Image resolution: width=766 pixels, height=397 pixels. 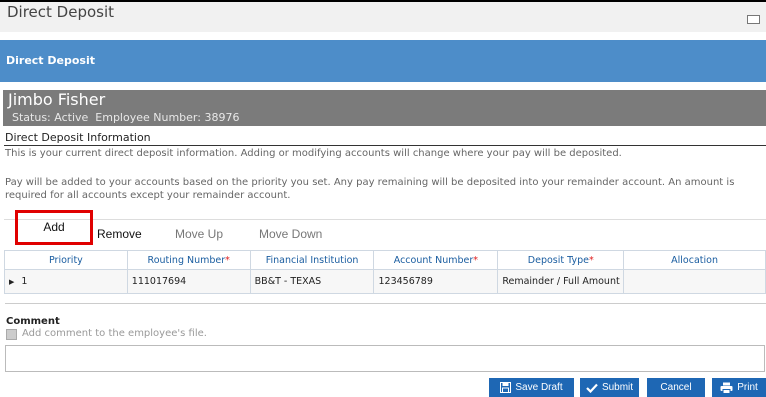 What do you see at coordinates (114, 333) in the screenshot?
I see `add-comment-checkbox-label: Add comment to the employee's file.` at bounding box center [114, 333].